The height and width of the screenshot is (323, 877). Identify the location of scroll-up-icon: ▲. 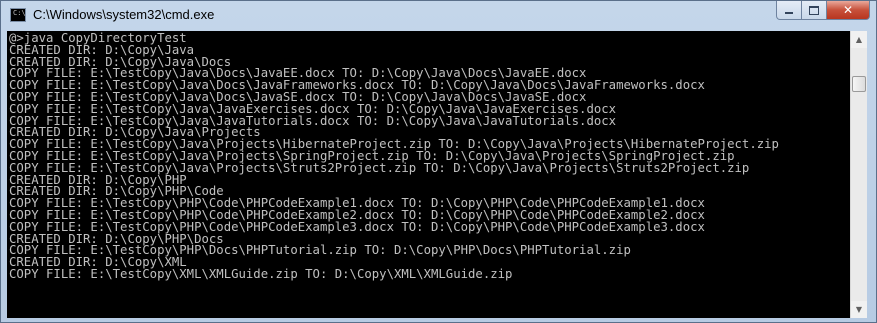
(859, 39).